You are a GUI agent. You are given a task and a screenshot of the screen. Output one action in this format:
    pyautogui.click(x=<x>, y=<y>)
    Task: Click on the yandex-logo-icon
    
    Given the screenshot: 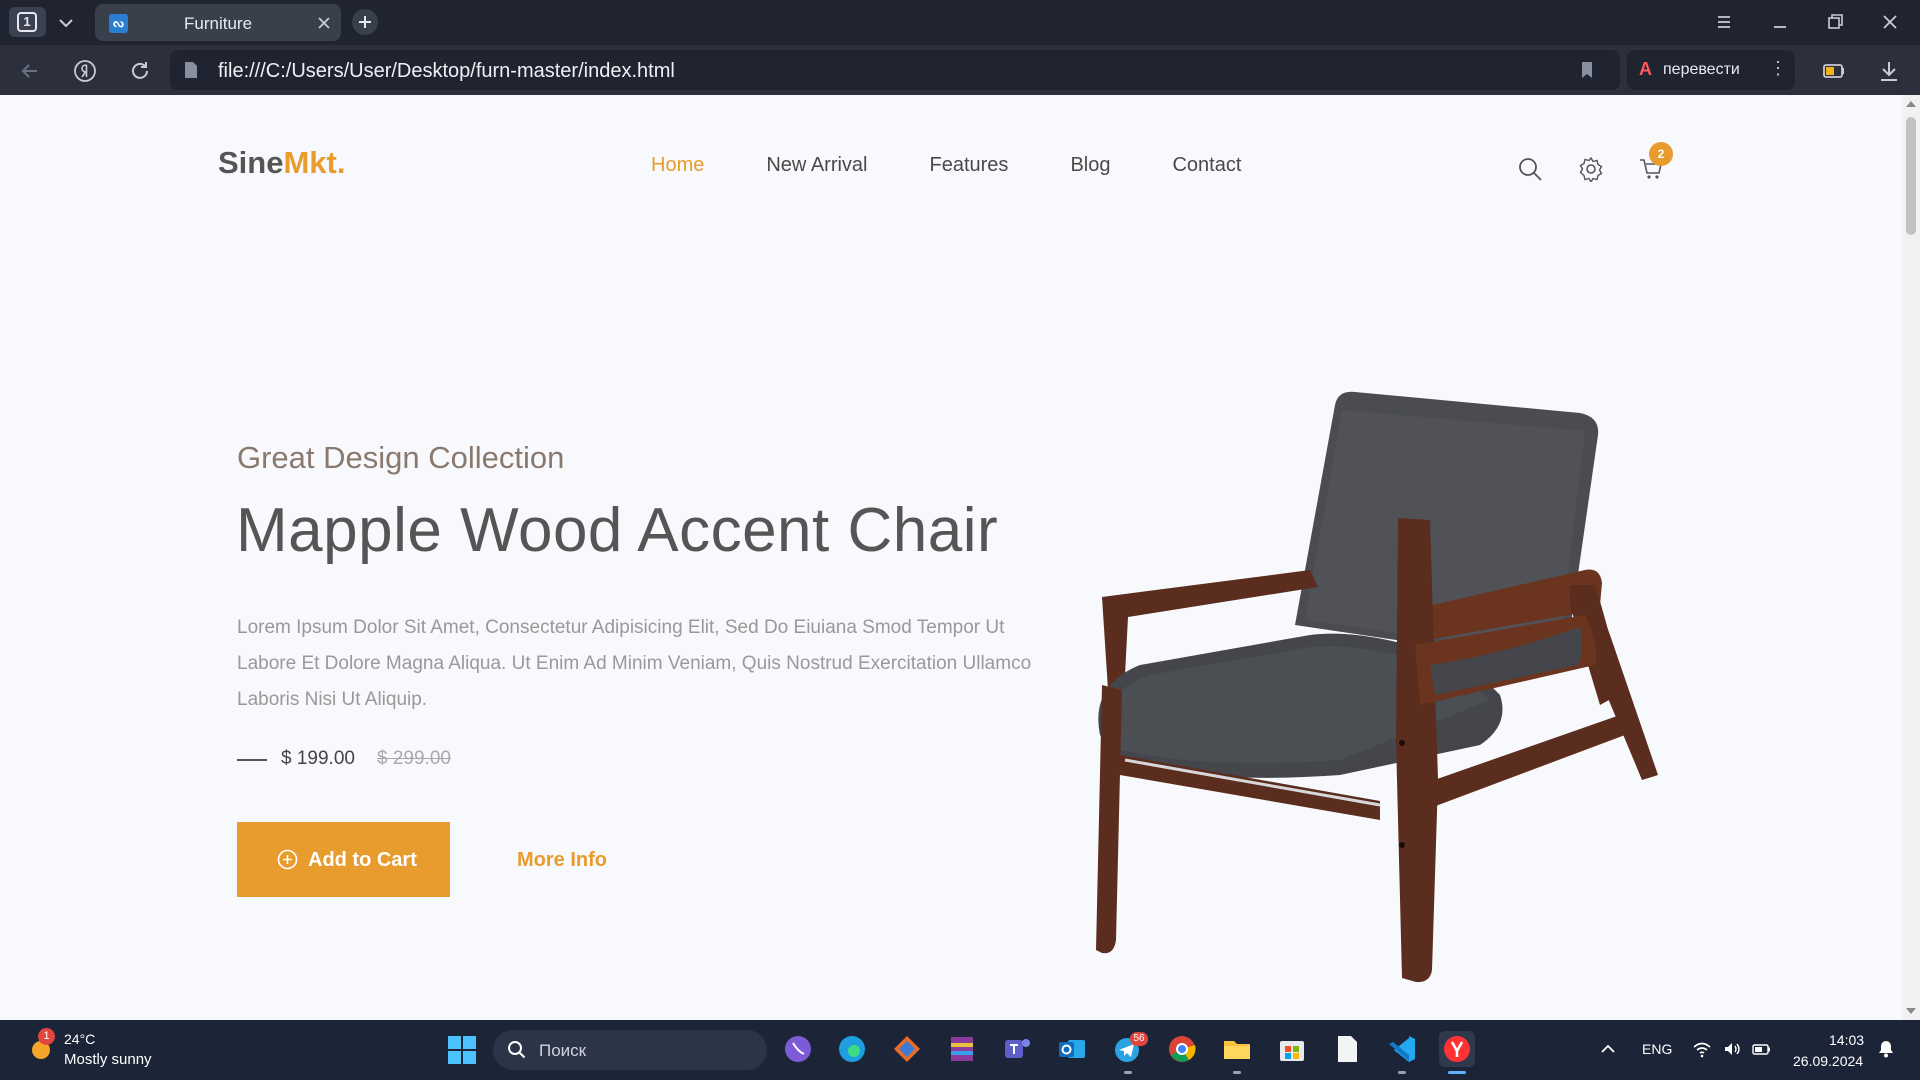 What is the action you would take?
    pyautogui.click(x=85, y=71)
    